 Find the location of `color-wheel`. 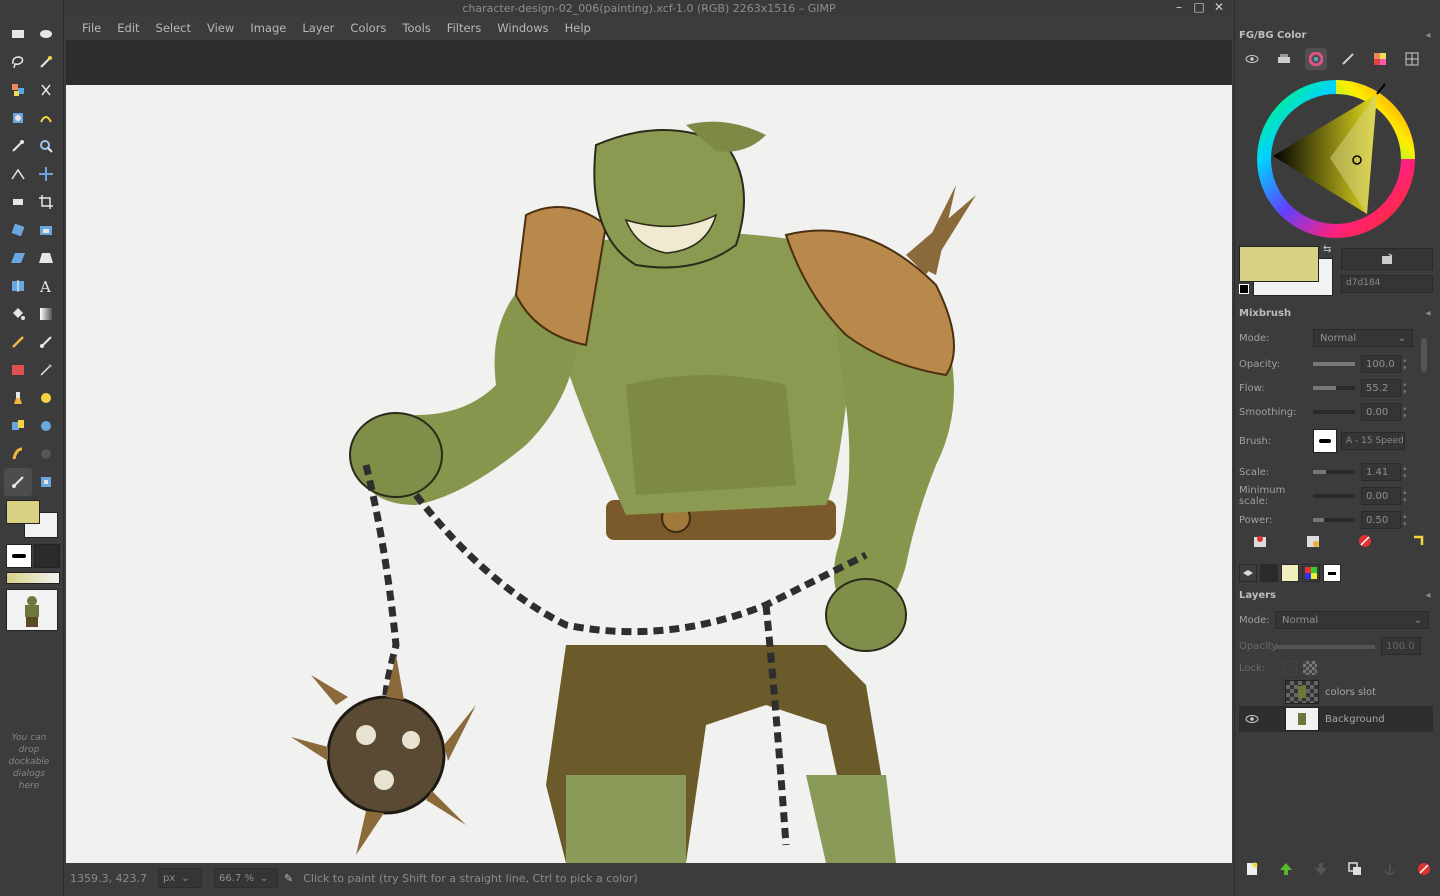

color-wheel is located at coordinates (1336, 159).